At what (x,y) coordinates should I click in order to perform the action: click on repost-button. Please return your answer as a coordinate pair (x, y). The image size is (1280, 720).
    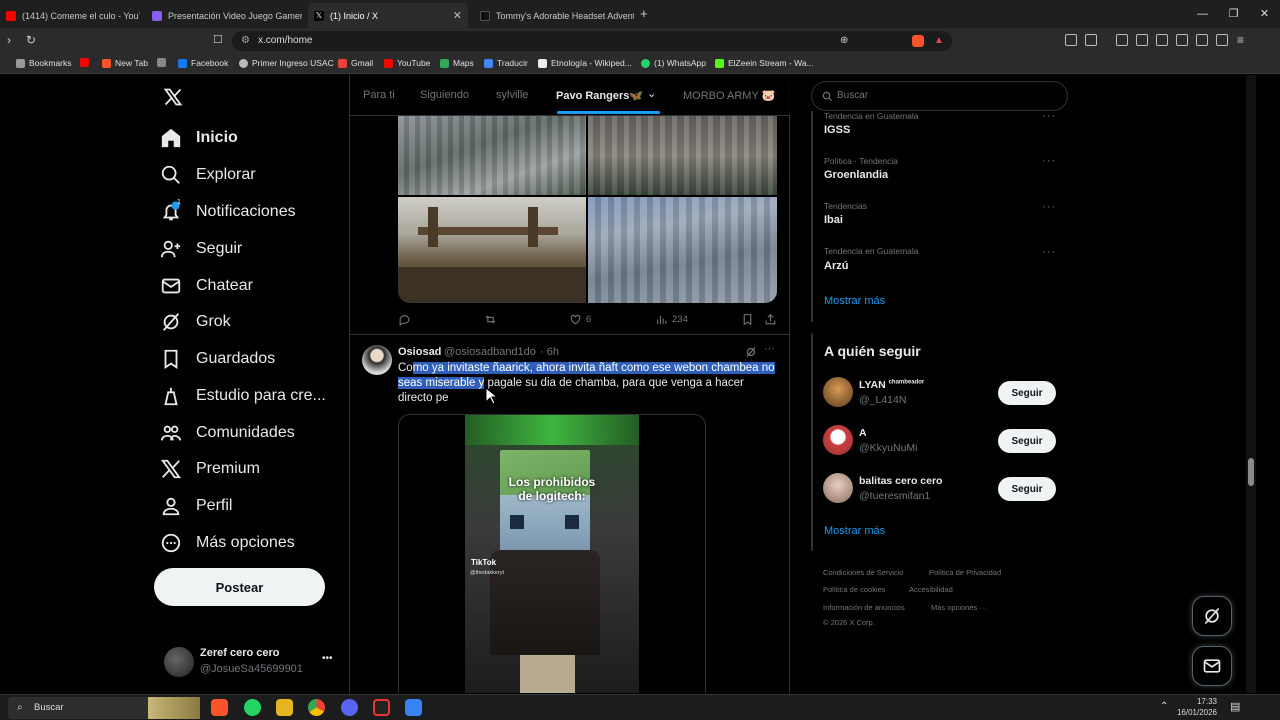
    Looking at the image, I should click on (492, 319).